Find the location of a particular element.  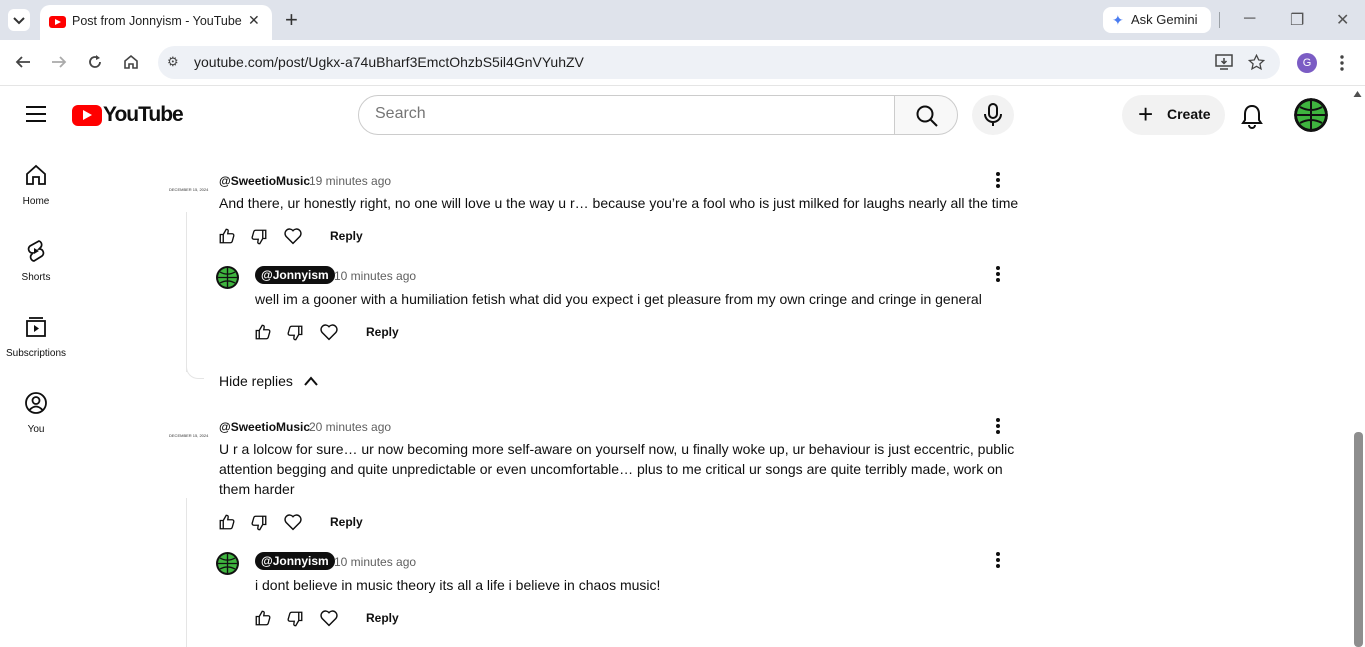

scrollbar-thumb is located at coordinates (1358, 539).